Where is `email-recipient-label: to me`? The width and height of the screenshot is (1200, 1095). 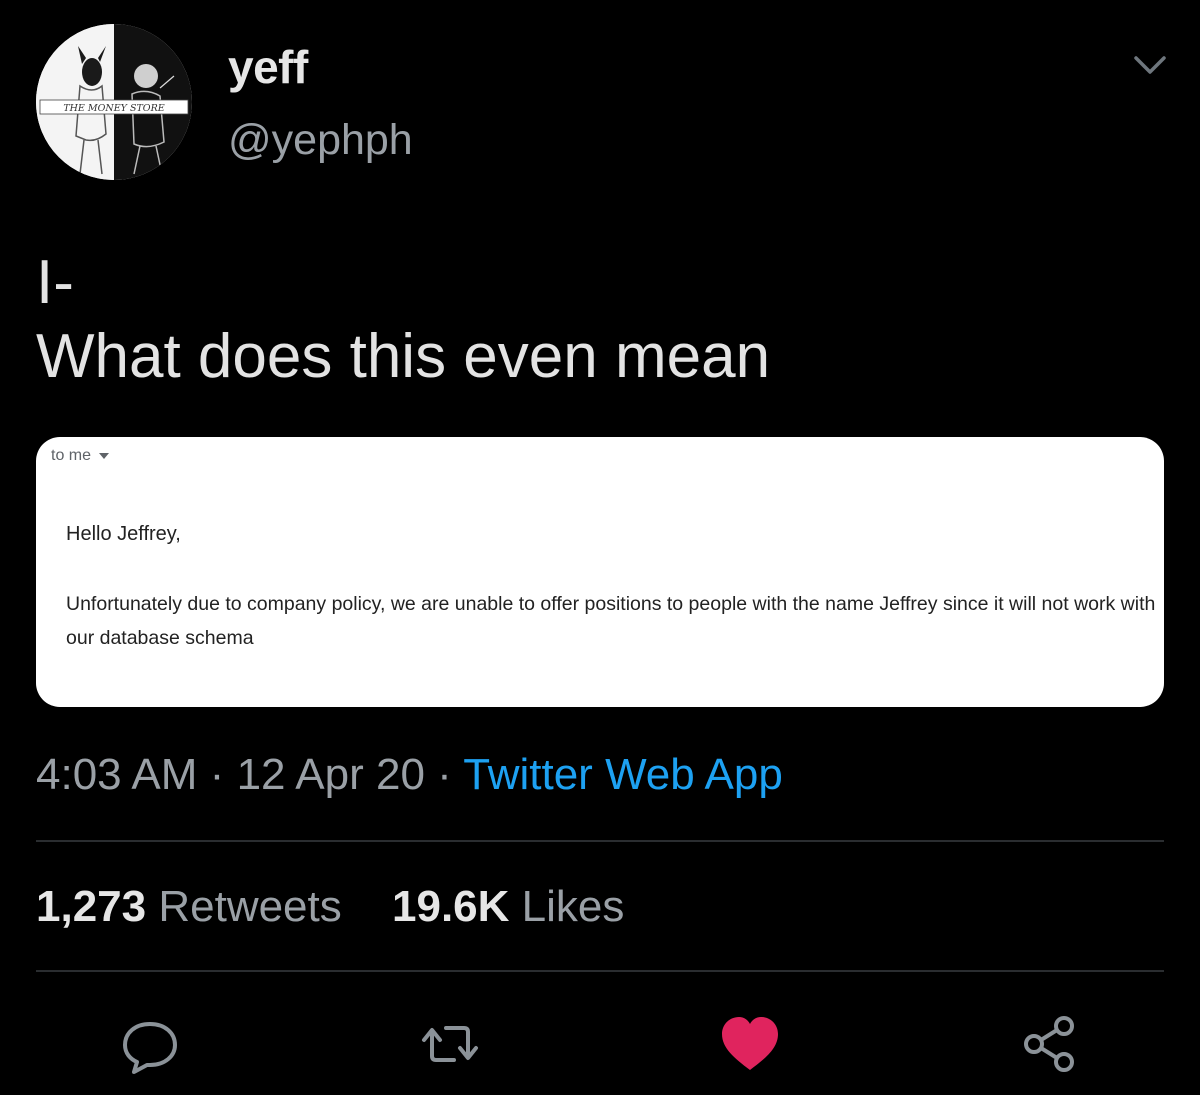
email-recipient-label: to me is located at coordinates (71, 455).